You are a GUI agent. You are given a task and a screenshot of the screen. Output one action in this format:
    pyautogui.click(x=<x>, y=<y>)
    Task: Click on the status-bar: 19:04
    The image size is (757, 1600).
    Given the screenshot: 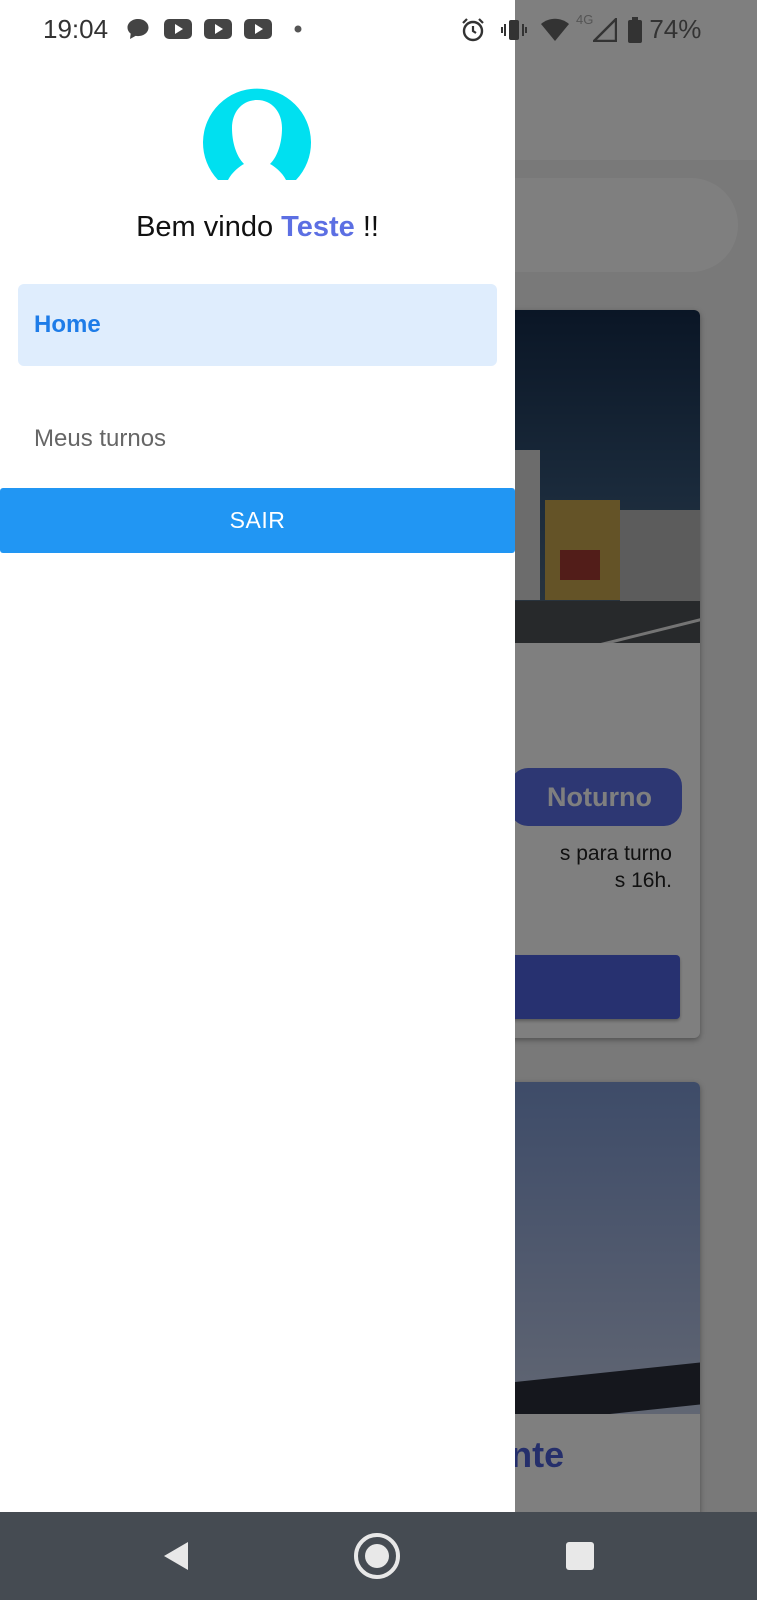 What is the action you would take?
    pyautogui.click(x=257, y=29)
    